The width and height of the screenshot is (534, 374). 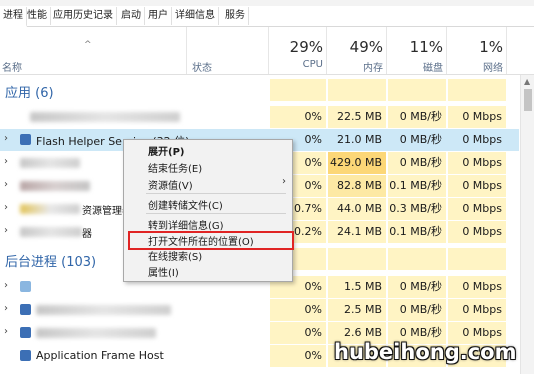 What do you see at coordinates (415, 66) in the screenshot?
I see `column-disk: 磁盘` at bounding box center [415, 66].